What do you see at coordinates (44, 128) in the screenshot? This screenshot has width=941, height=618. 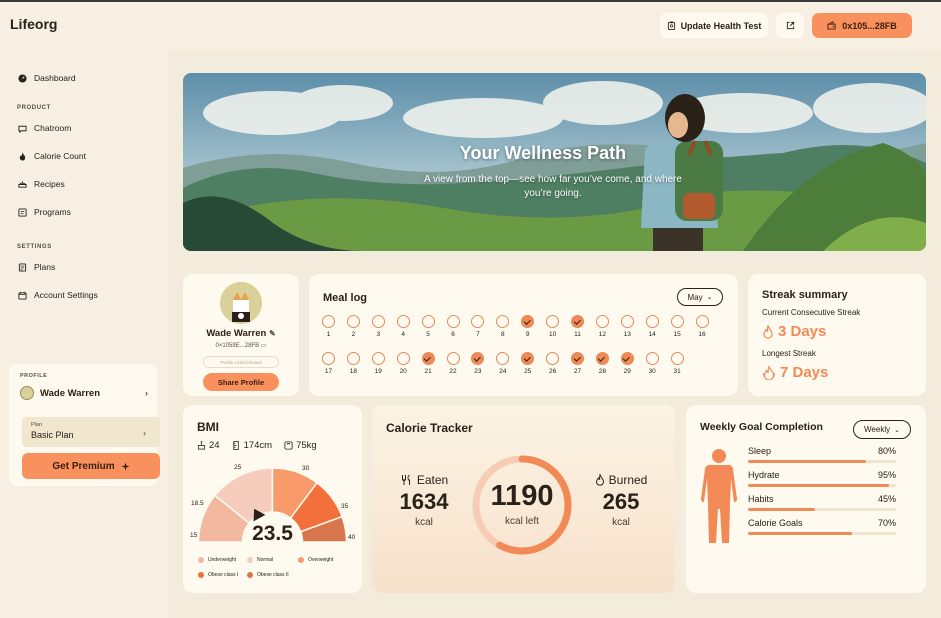 I see `sidebar-item-chatroom: Chatroom` at bounding box center [44, 128].